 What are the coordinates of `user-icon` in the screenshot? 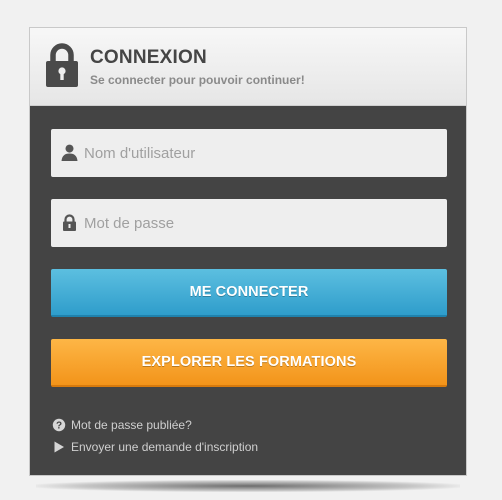 It's located at (69, 152).